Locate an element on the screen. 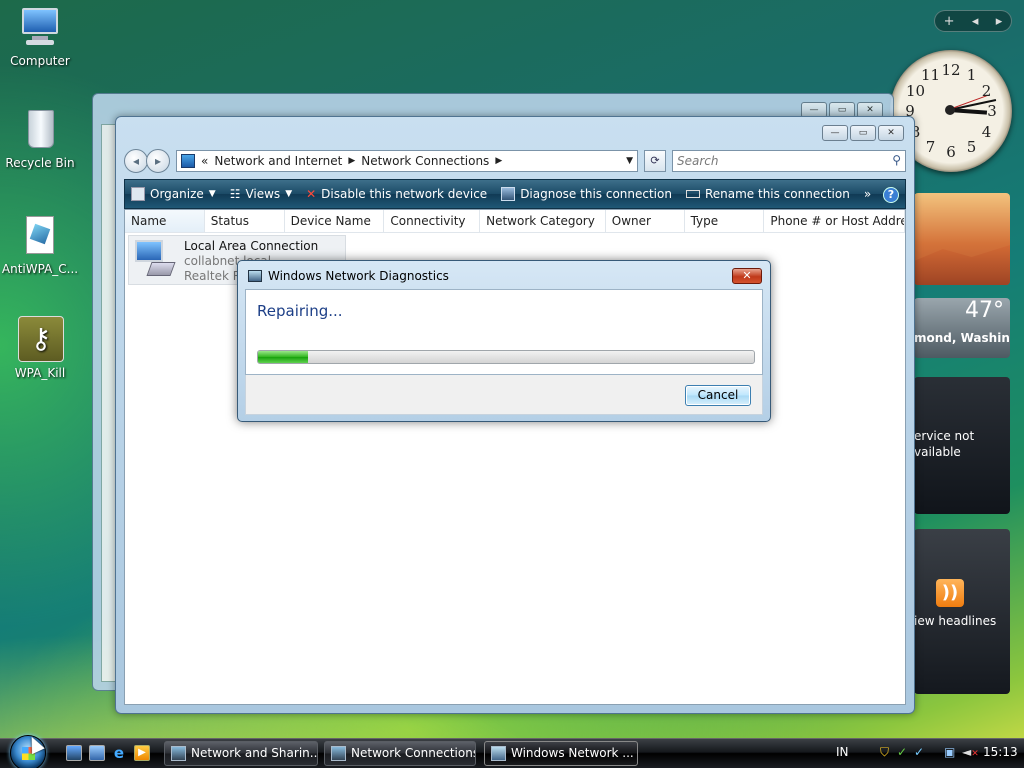 The image size is (1024, 768). more-commands-label: » is located at coordinates (867, 194).